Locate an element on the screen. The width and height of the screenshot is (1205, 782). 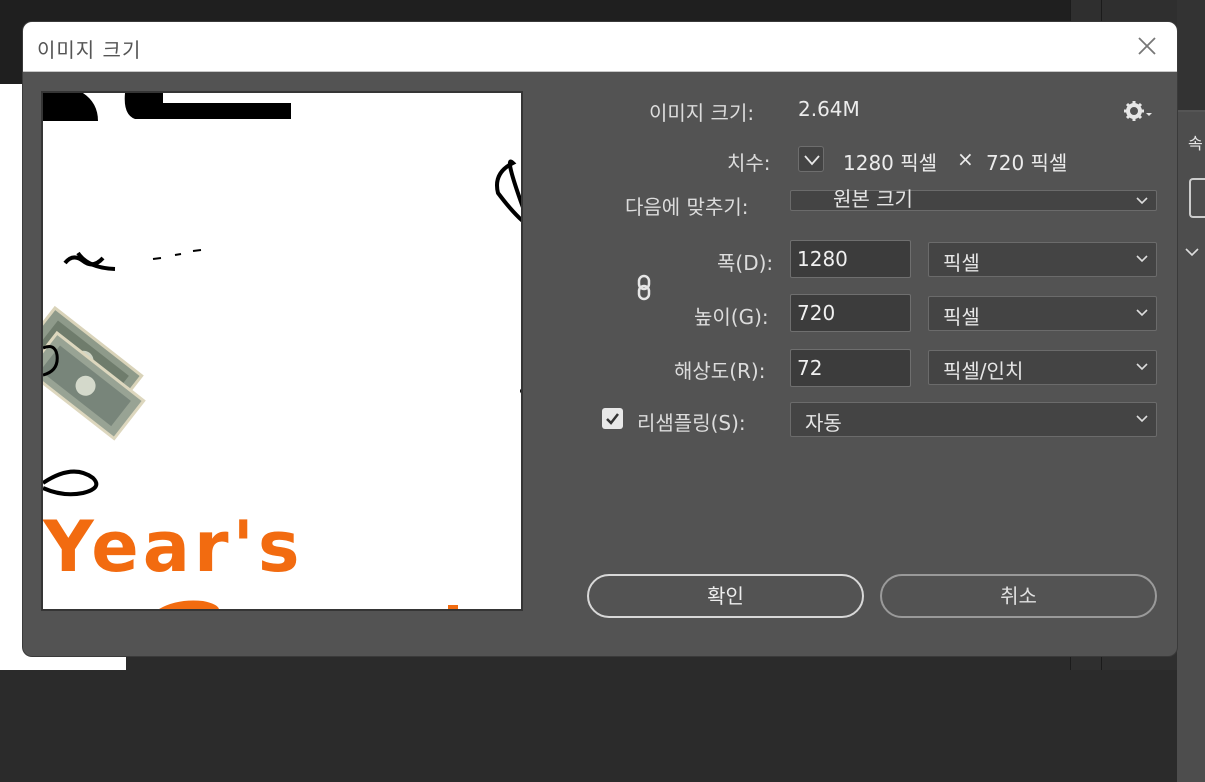
checkmark-icon is located at coordinates (612, 419).